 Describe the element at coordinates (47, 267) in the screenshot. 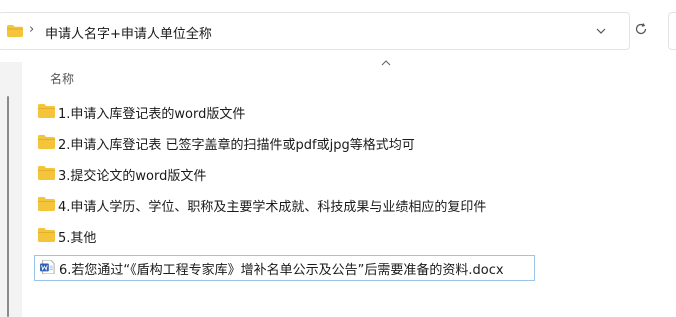

I see `word-document-icon` at that location.